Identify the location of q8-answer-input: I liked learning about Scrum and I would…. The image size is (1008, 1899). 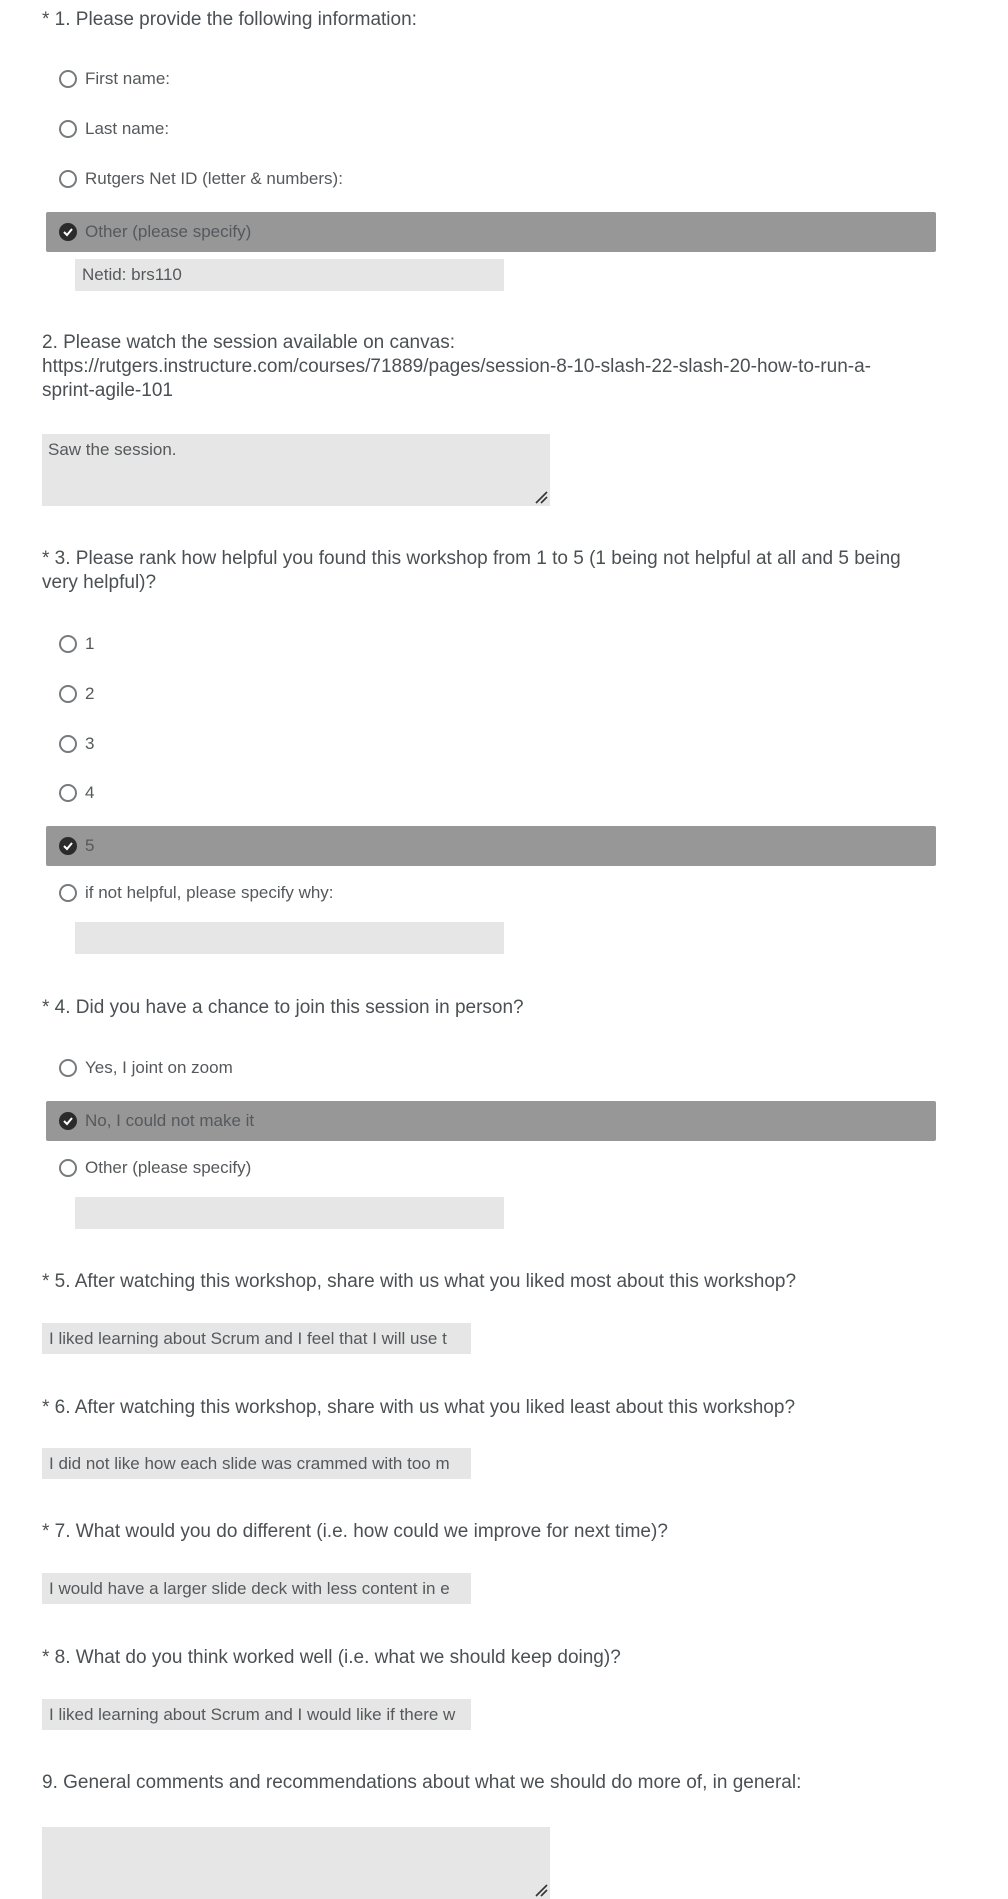
(256, 1714).